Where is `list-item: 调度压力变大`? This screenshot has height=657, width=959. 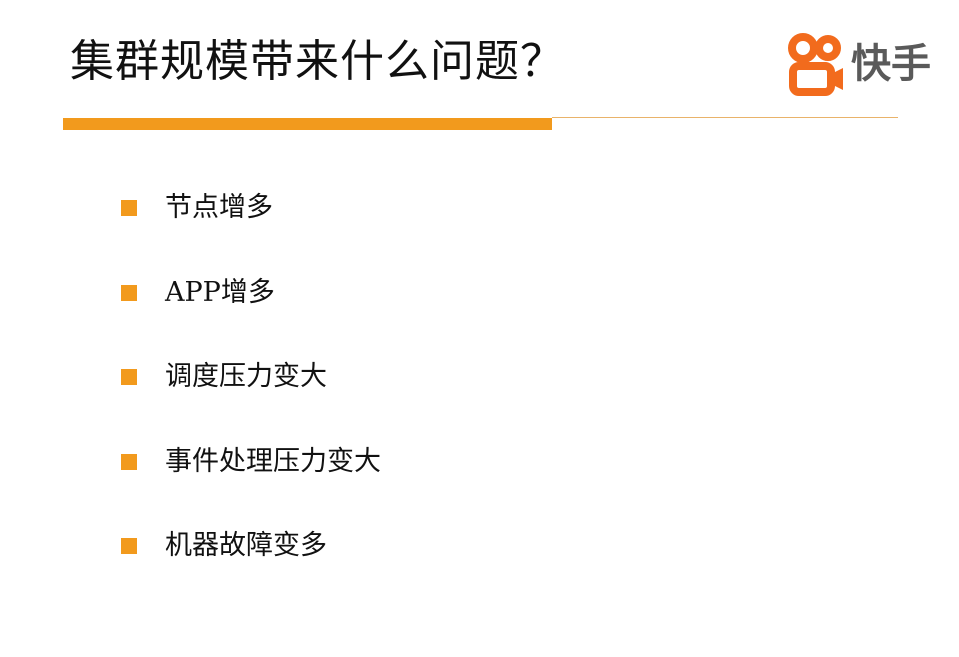
list-item: 调度压力变大 is located at coordinates (251, 377).